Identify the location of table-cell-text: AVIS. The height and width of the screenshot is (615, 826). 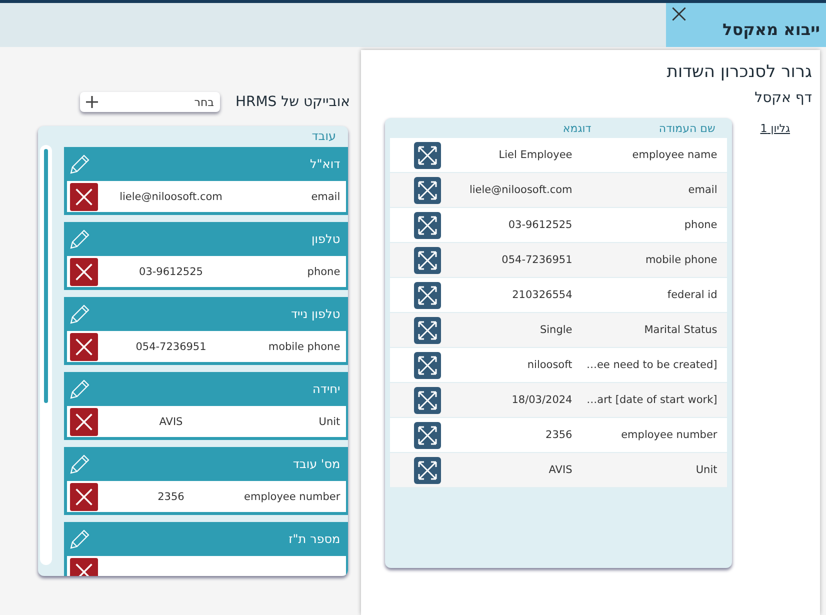
(561, 470).